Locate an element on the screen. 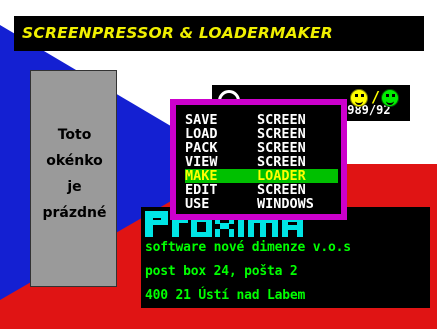 The image size is (437, 329). menu-item-pack-screen: PACK SCREEN is located at coordinates (261, 148).